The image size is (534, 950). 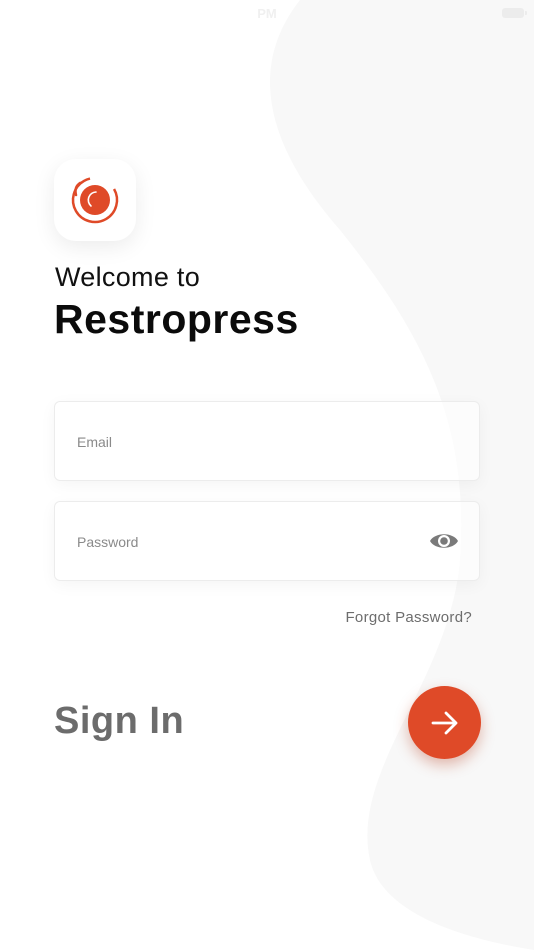 I want to click on app-title: Restropress, so click(x=176, y=319).